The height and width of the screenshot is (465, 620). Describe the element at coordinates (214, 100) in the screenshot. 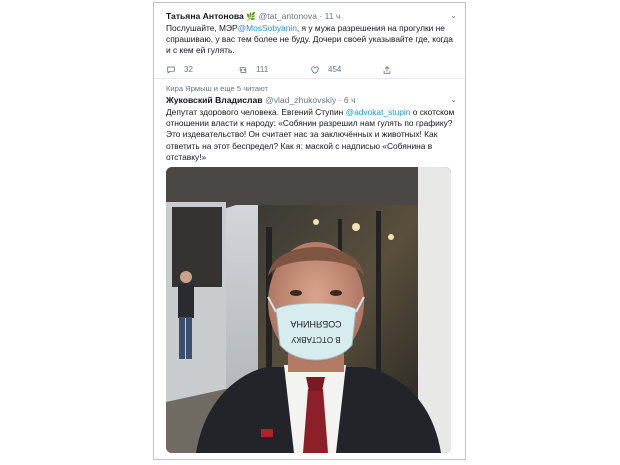

I see `author-name: Жуковский Владислав` at that location.